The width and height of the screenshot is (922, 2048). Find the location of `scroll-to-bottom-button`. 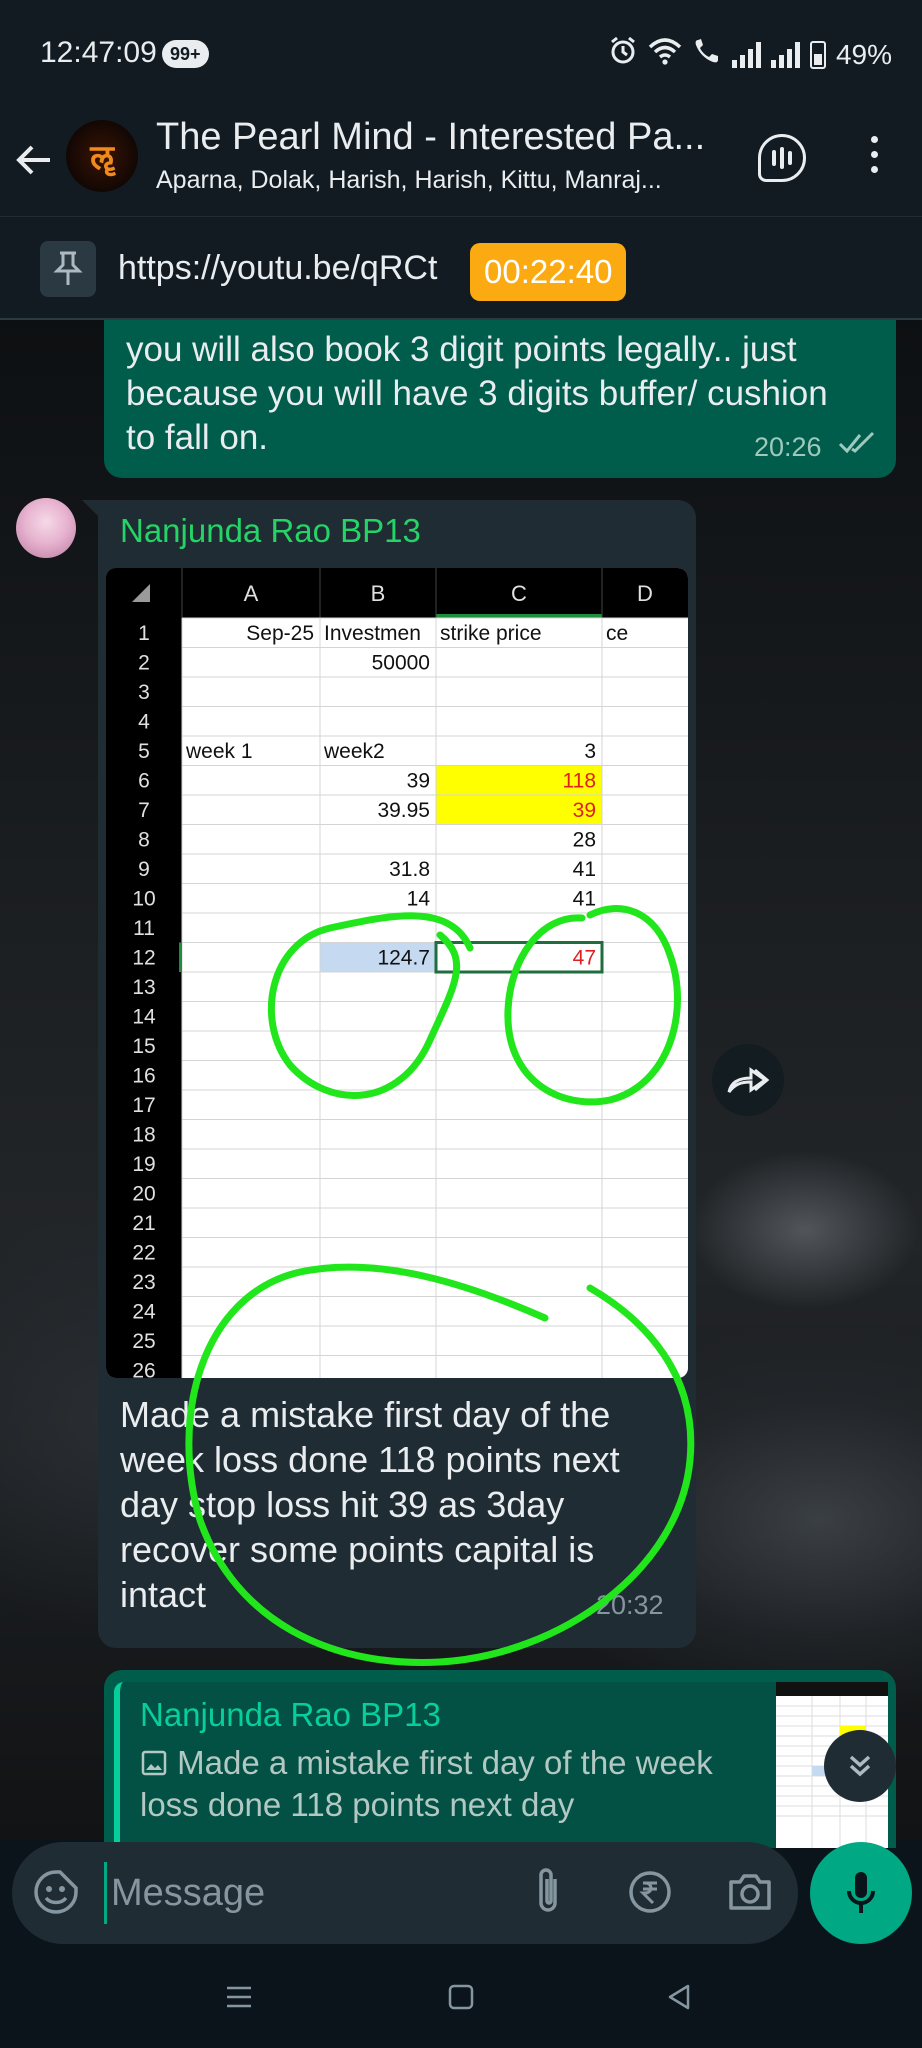

scroll-to-bottom-button is located at coordinates (860, 1766).